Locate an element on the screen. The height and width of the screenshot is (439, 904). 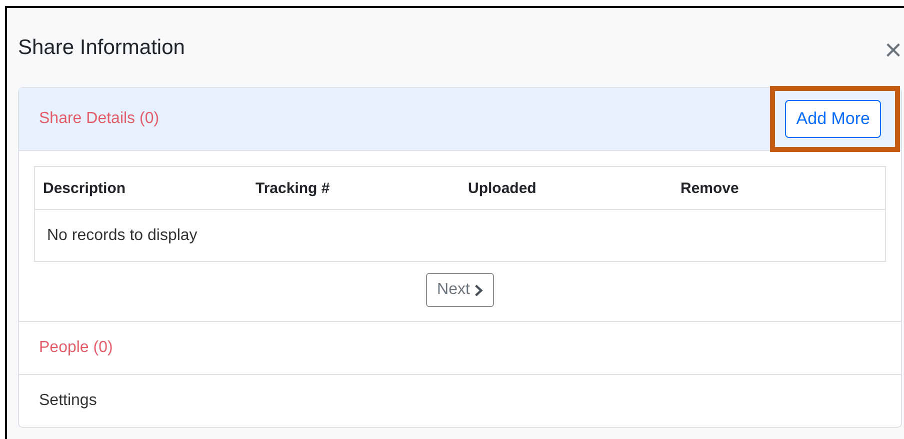
column-header: Description is located at coordinates (84, 188).